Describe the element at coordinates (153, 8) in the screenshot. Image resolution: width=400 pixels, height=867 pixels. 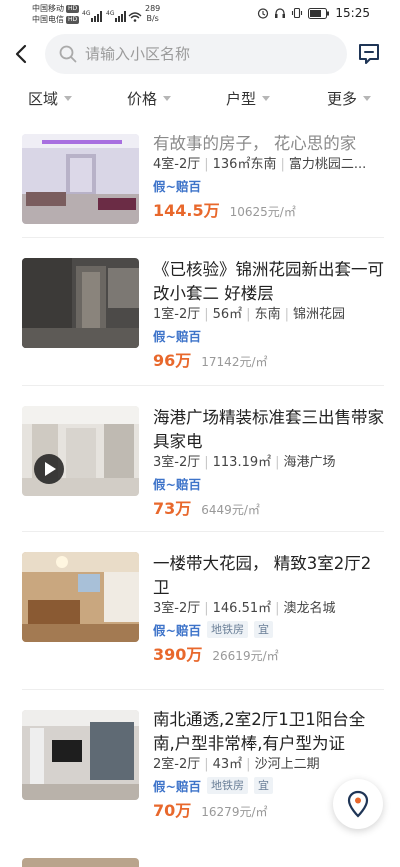
I see `network-speed-value: 289` at that location.